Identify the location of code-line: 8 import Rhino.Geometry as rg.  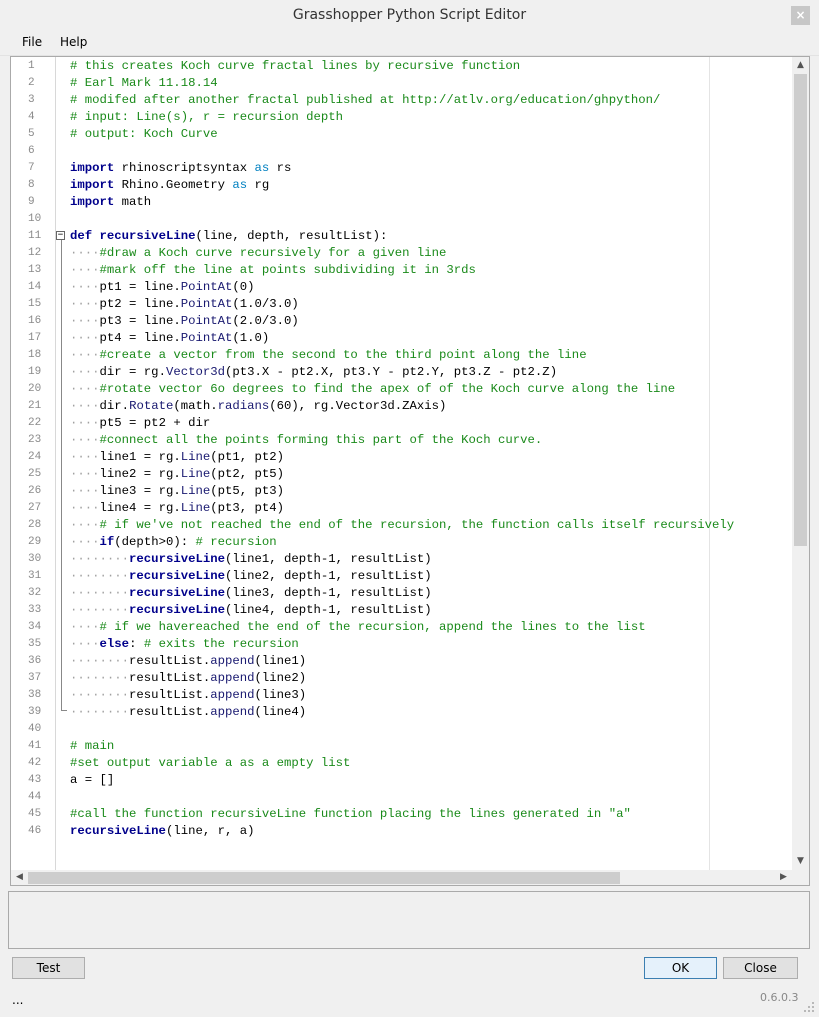
(401, 185).